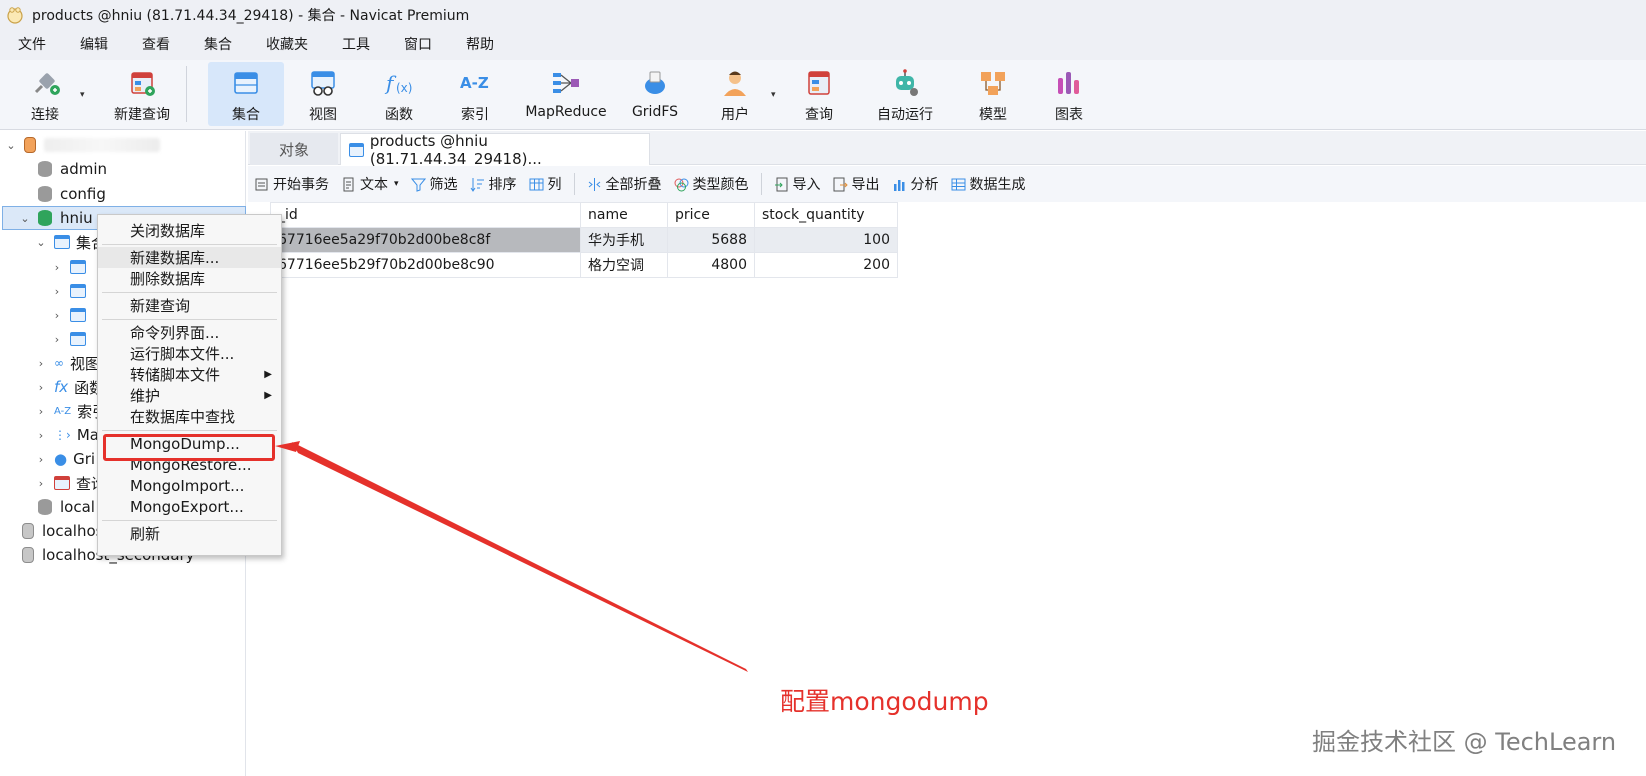 This screenshot has width=1646, height=776. Describe the element at coordinates (1464, 742) in the screenshot. I see `watermark: 掘金技术社区 @ TechLearn` at that location.